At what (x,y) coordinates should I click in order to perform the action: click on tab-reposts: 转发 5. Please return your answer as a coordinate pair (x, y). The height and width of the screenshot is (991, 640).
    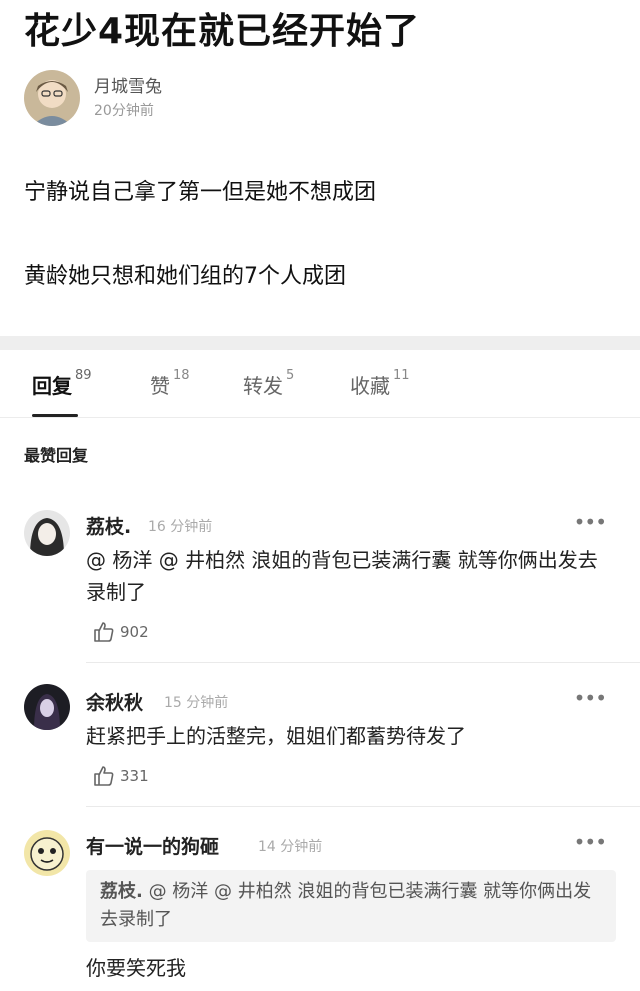
    Looking at the image, I should click on (269, 383).